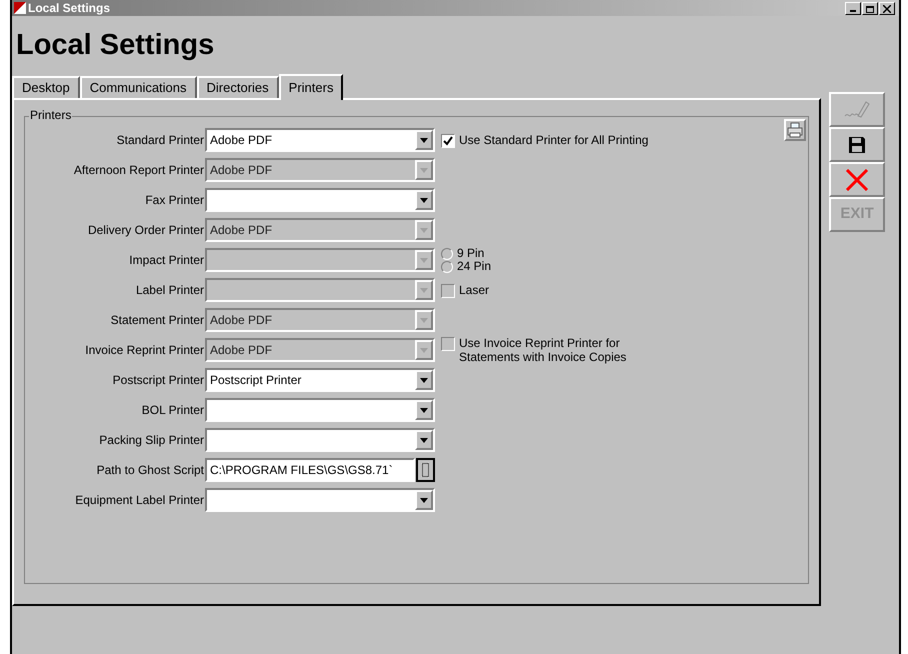  Describe the element at coordinates (870, 8) in the screenshot. I see `maximize-button` at that location.